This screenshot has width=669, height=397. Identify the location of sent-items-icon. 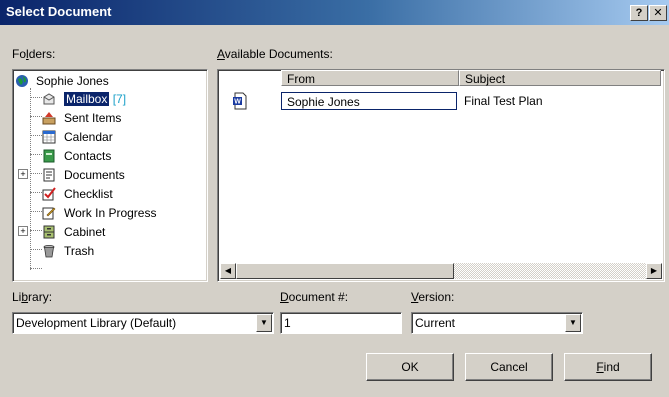
(49, 118).